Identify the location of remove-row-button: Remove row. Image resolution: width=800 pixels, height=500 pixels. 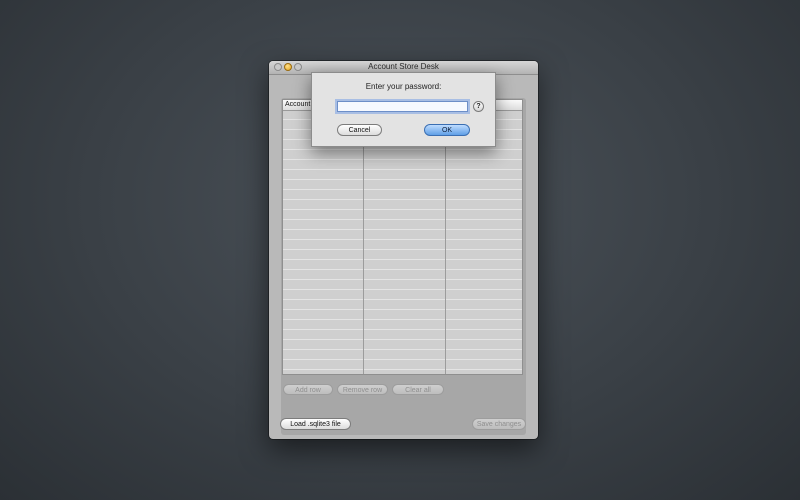
(362, 389).